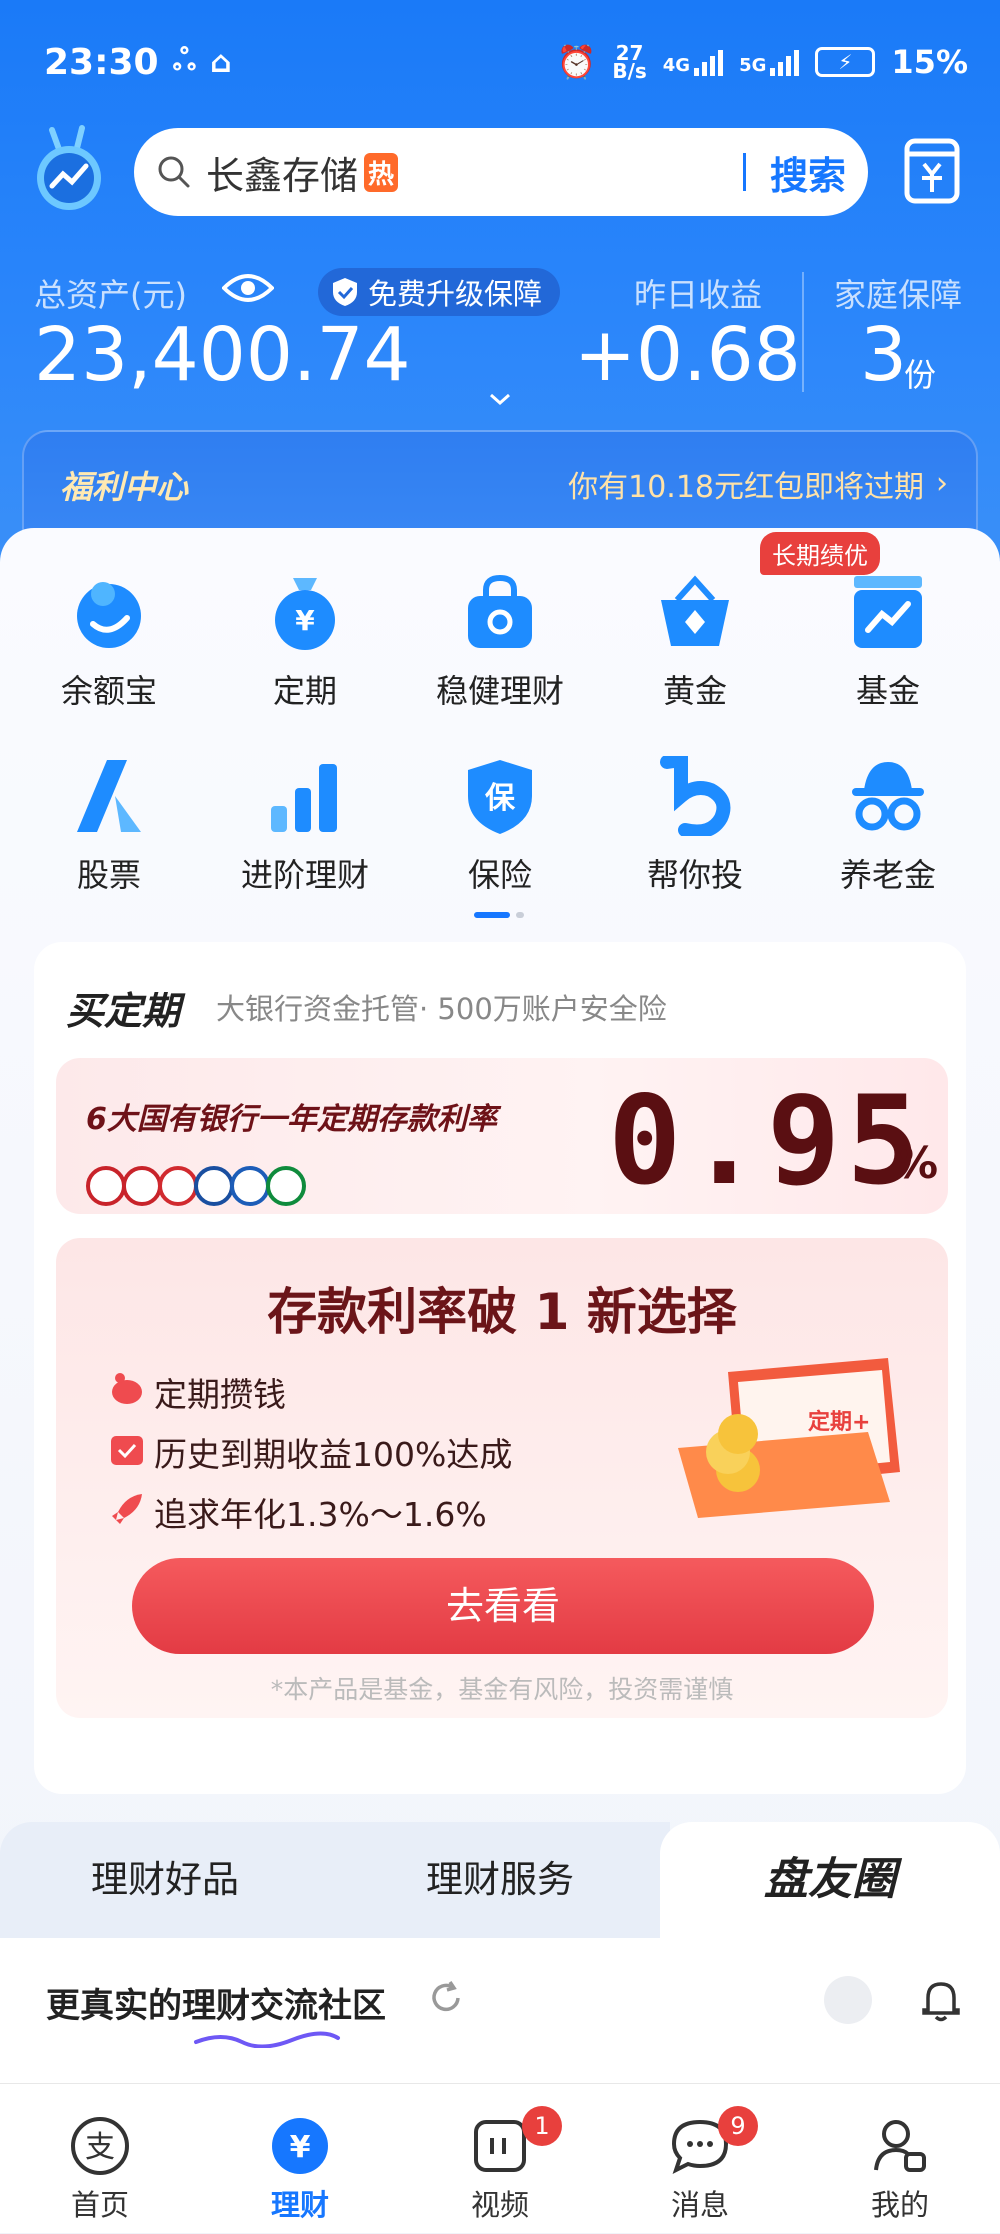 Image resolution: width=1000 pixels, height=2234 pixels. I want to click on wallet-icon, so click(789, 1438).